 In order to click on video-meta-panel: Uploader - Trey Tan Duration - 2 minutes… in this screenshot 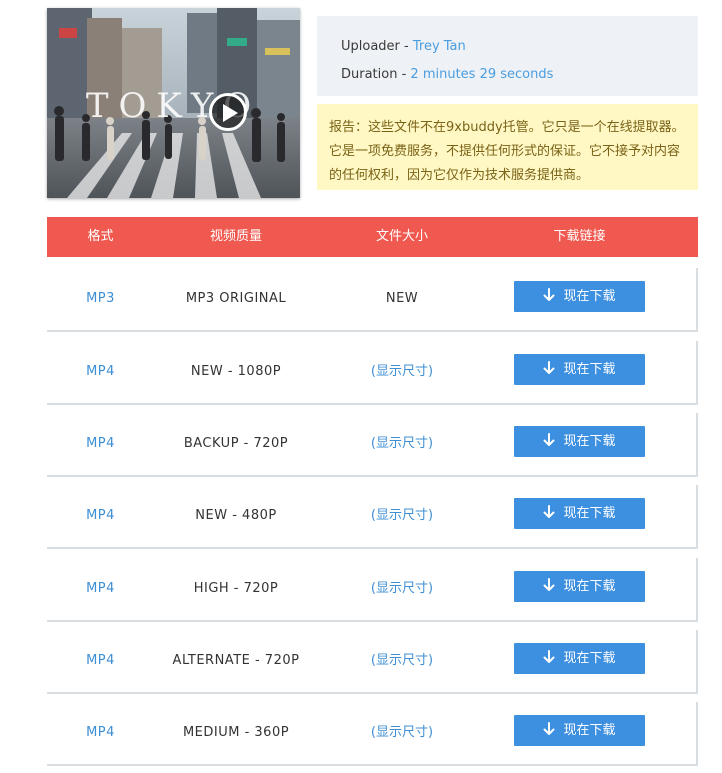, I will do `click(507, 56)`.